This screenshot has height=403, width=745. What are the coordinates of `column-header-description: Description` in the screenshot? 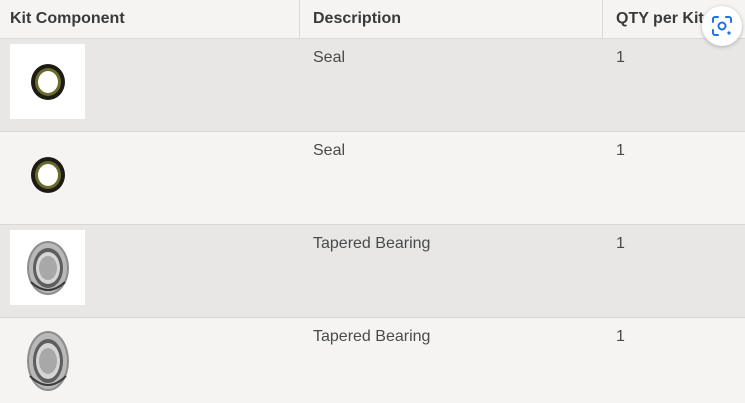 It's located at (458, 19).